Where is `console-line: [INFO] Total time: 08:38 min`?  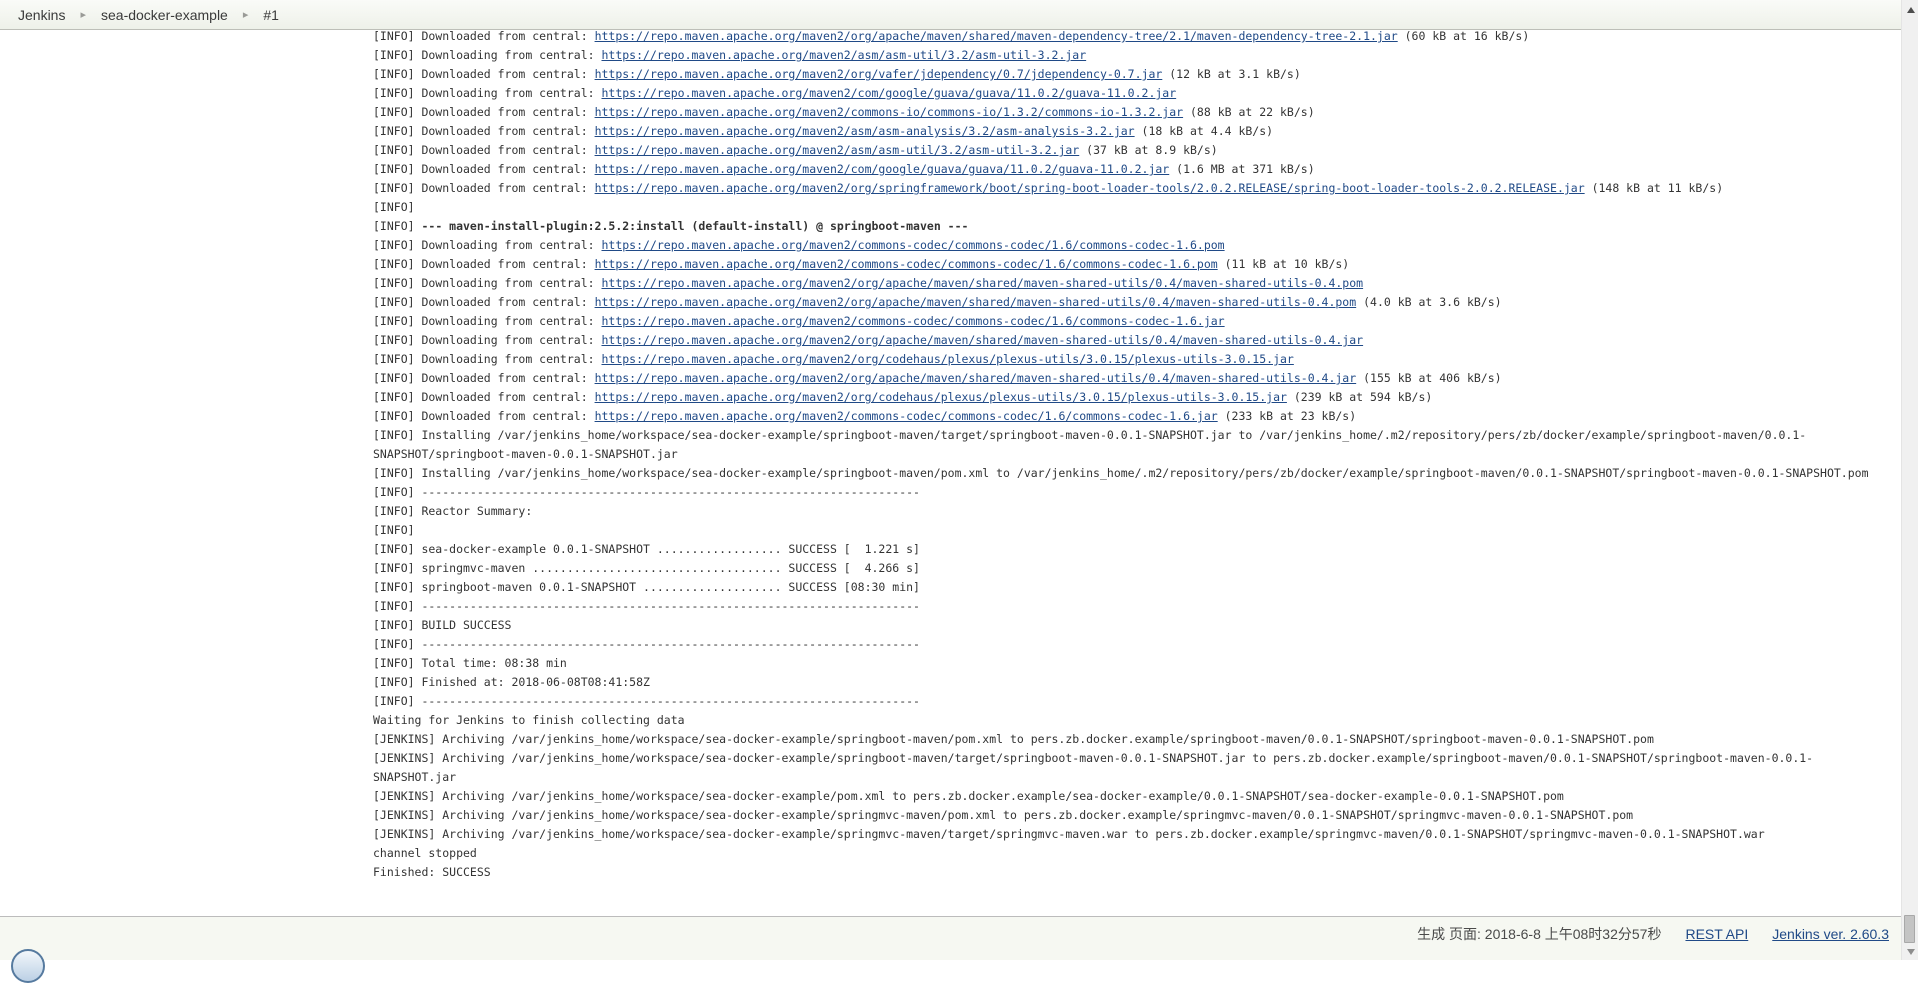
console-line: [INFO] Total time: 08:38 min is located at coordinates (470, 663).